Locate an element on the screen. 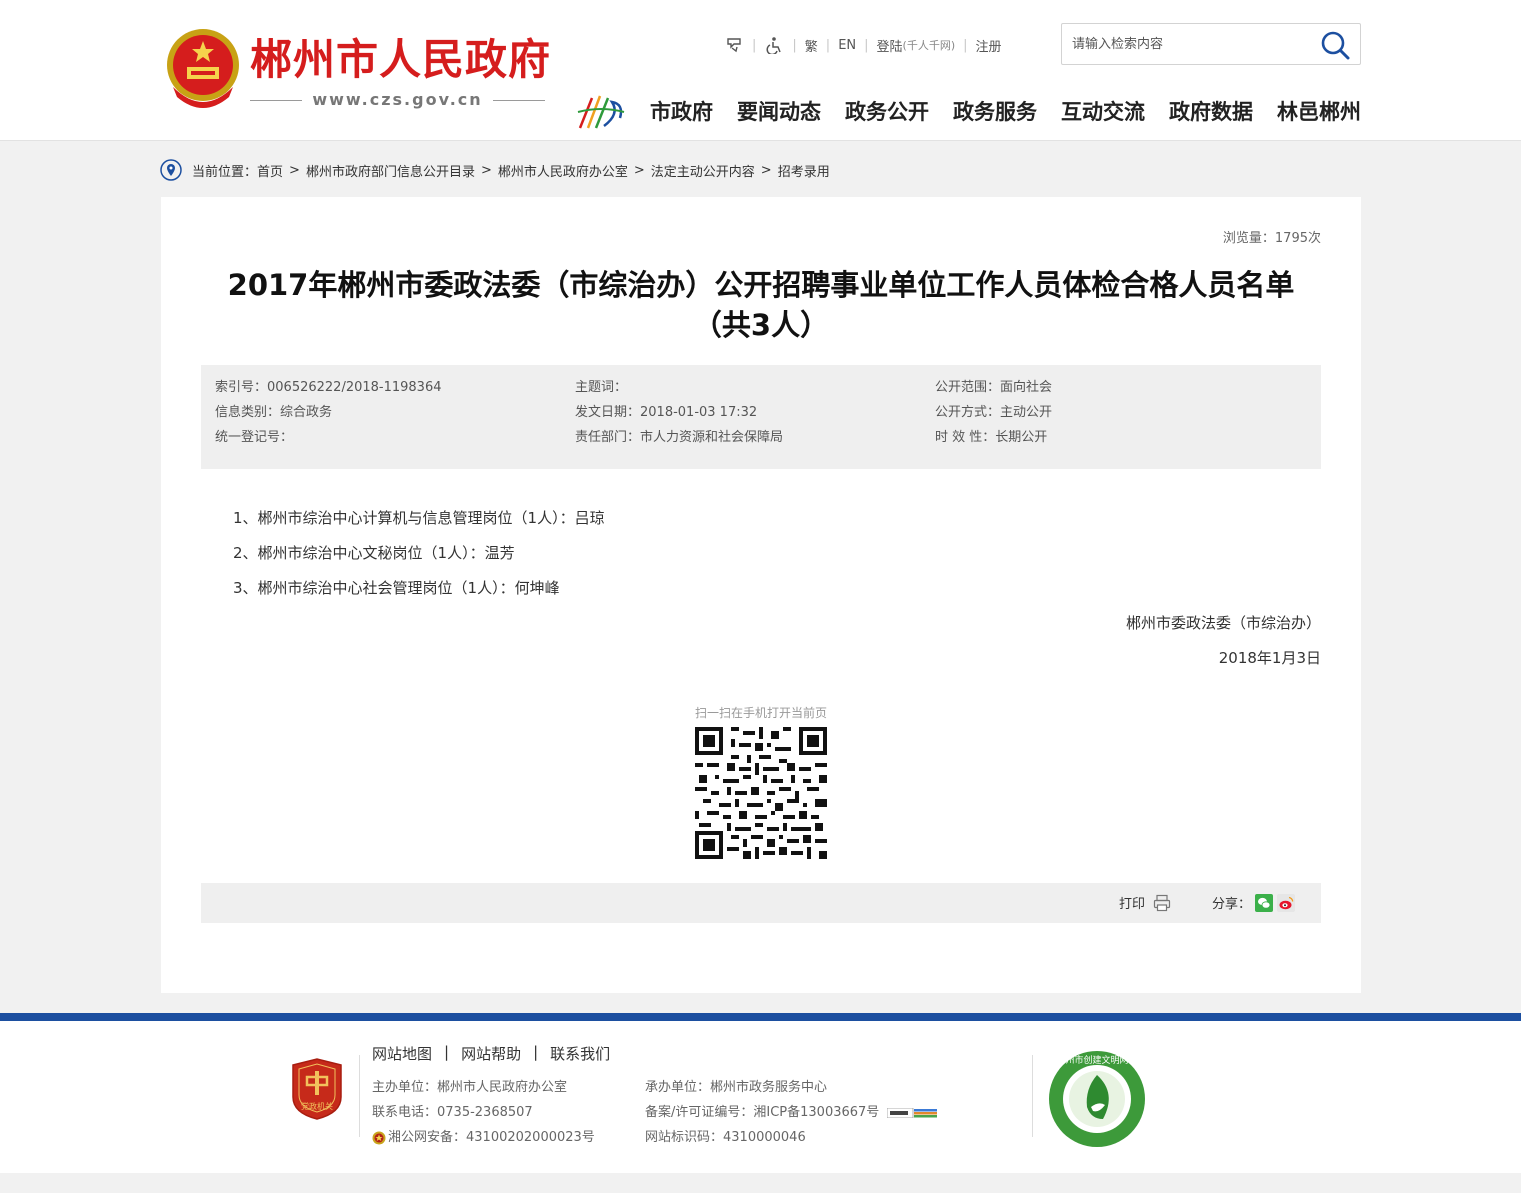 The image size is (1521, 1193). meta-registration-no: 统一登记号： is located at coordinates (254, 437).